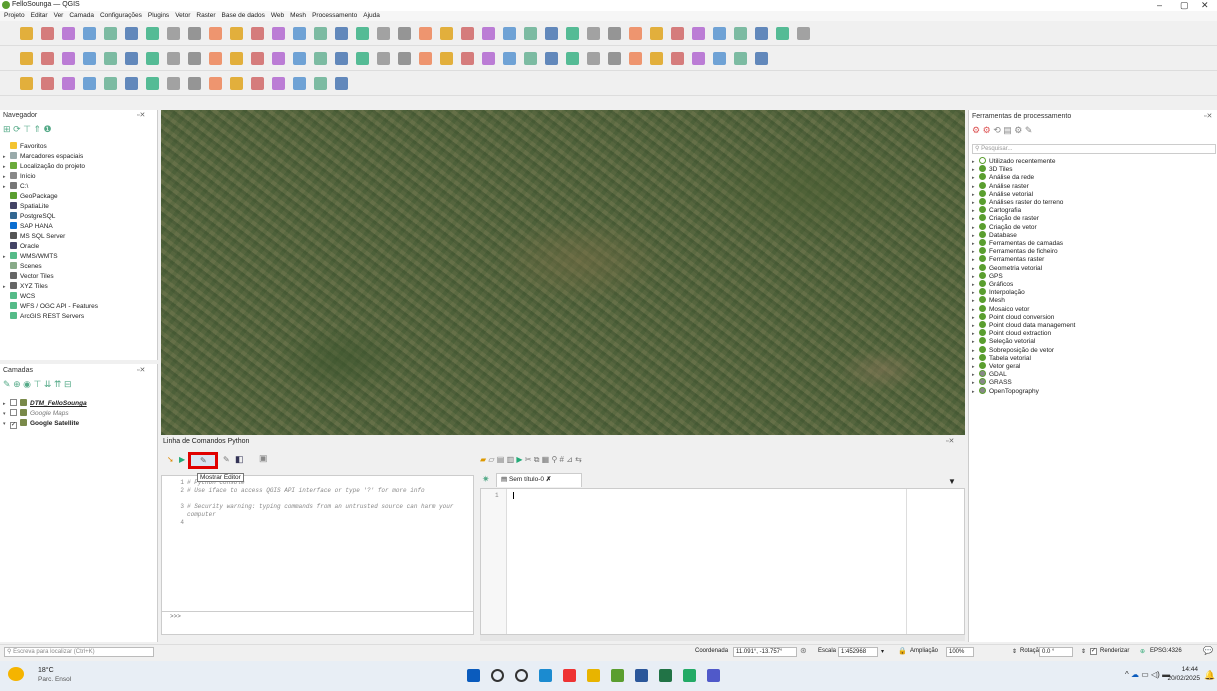 The width and height of the screenshot is (1217, 691). Describe the element at coordinates (43, 316) in the screenshot. I see `browser-item: ArcGIS REST Servers` at that location.